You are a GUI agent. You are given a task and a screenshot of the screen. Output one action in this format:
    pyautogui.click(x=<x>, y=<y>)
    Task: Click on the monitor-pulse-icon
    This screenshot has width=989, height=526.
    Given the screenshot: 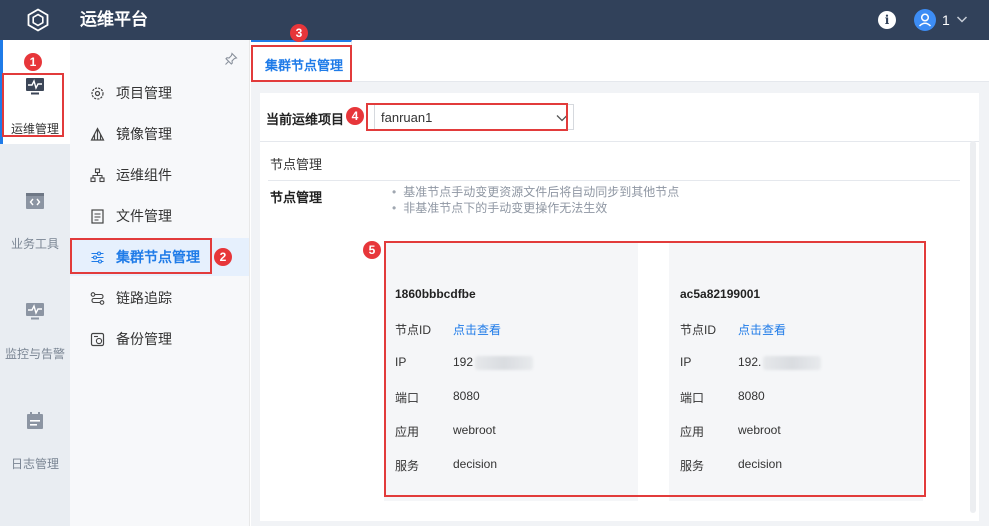 What is the action you would take?
    pyautogui.click(x=35, y=311)
    